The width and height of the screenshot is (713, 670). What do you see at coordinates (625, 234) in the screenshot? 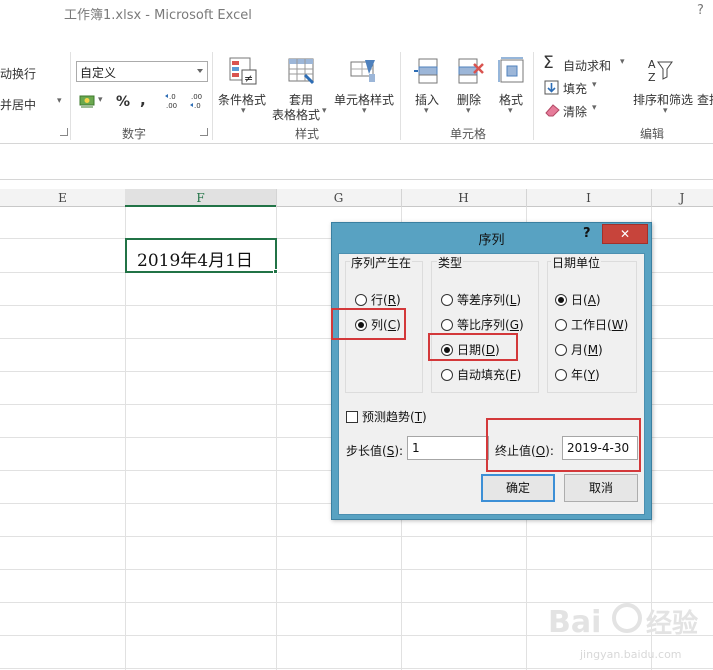
I see `close-button: ✕` at bounding box center [625, 234].